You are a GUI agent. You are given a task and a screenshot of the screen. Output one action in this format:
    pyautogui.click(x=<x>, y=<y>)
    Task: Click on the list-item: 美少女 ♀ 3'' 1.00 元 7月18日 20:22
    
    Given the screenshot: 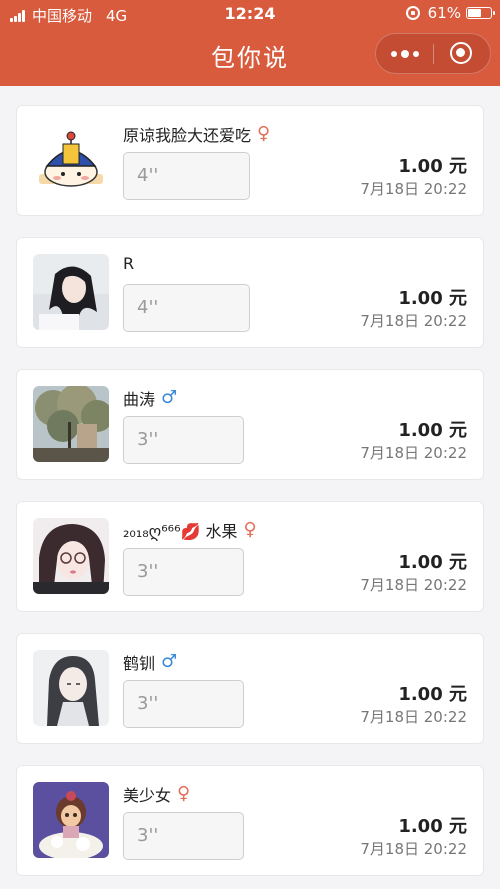 What is the action you would take?
    pyautogui.click(x=250, y=820)
    